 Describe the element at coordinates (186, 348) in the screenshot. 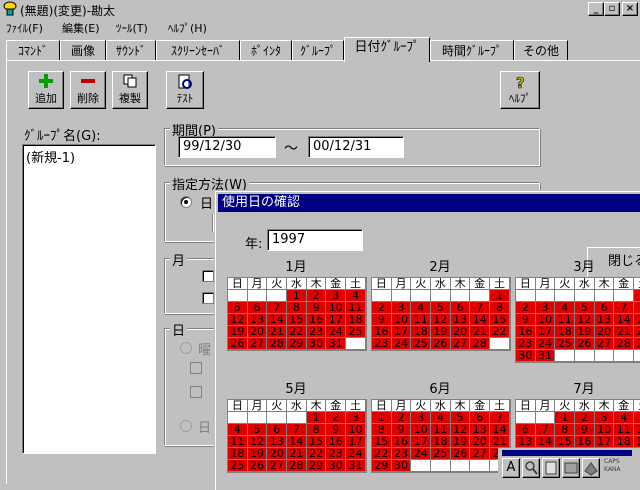

I see `day-radio-weekday` at that location.